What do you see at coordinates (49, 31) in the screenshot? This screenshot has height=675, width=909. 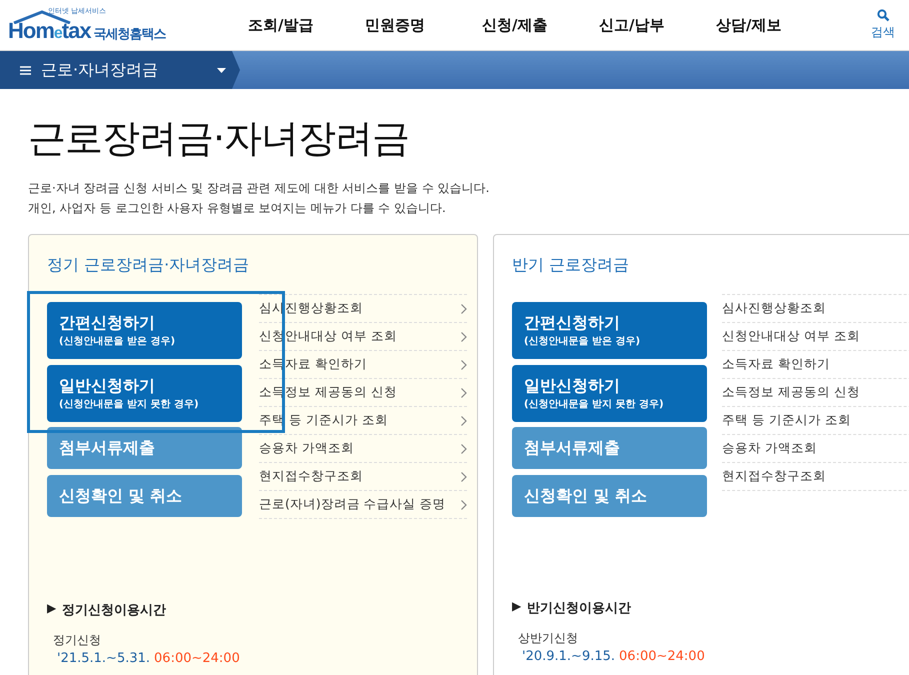 I see `logo-wordmark: Hometax` at bounding box center [49, 31].